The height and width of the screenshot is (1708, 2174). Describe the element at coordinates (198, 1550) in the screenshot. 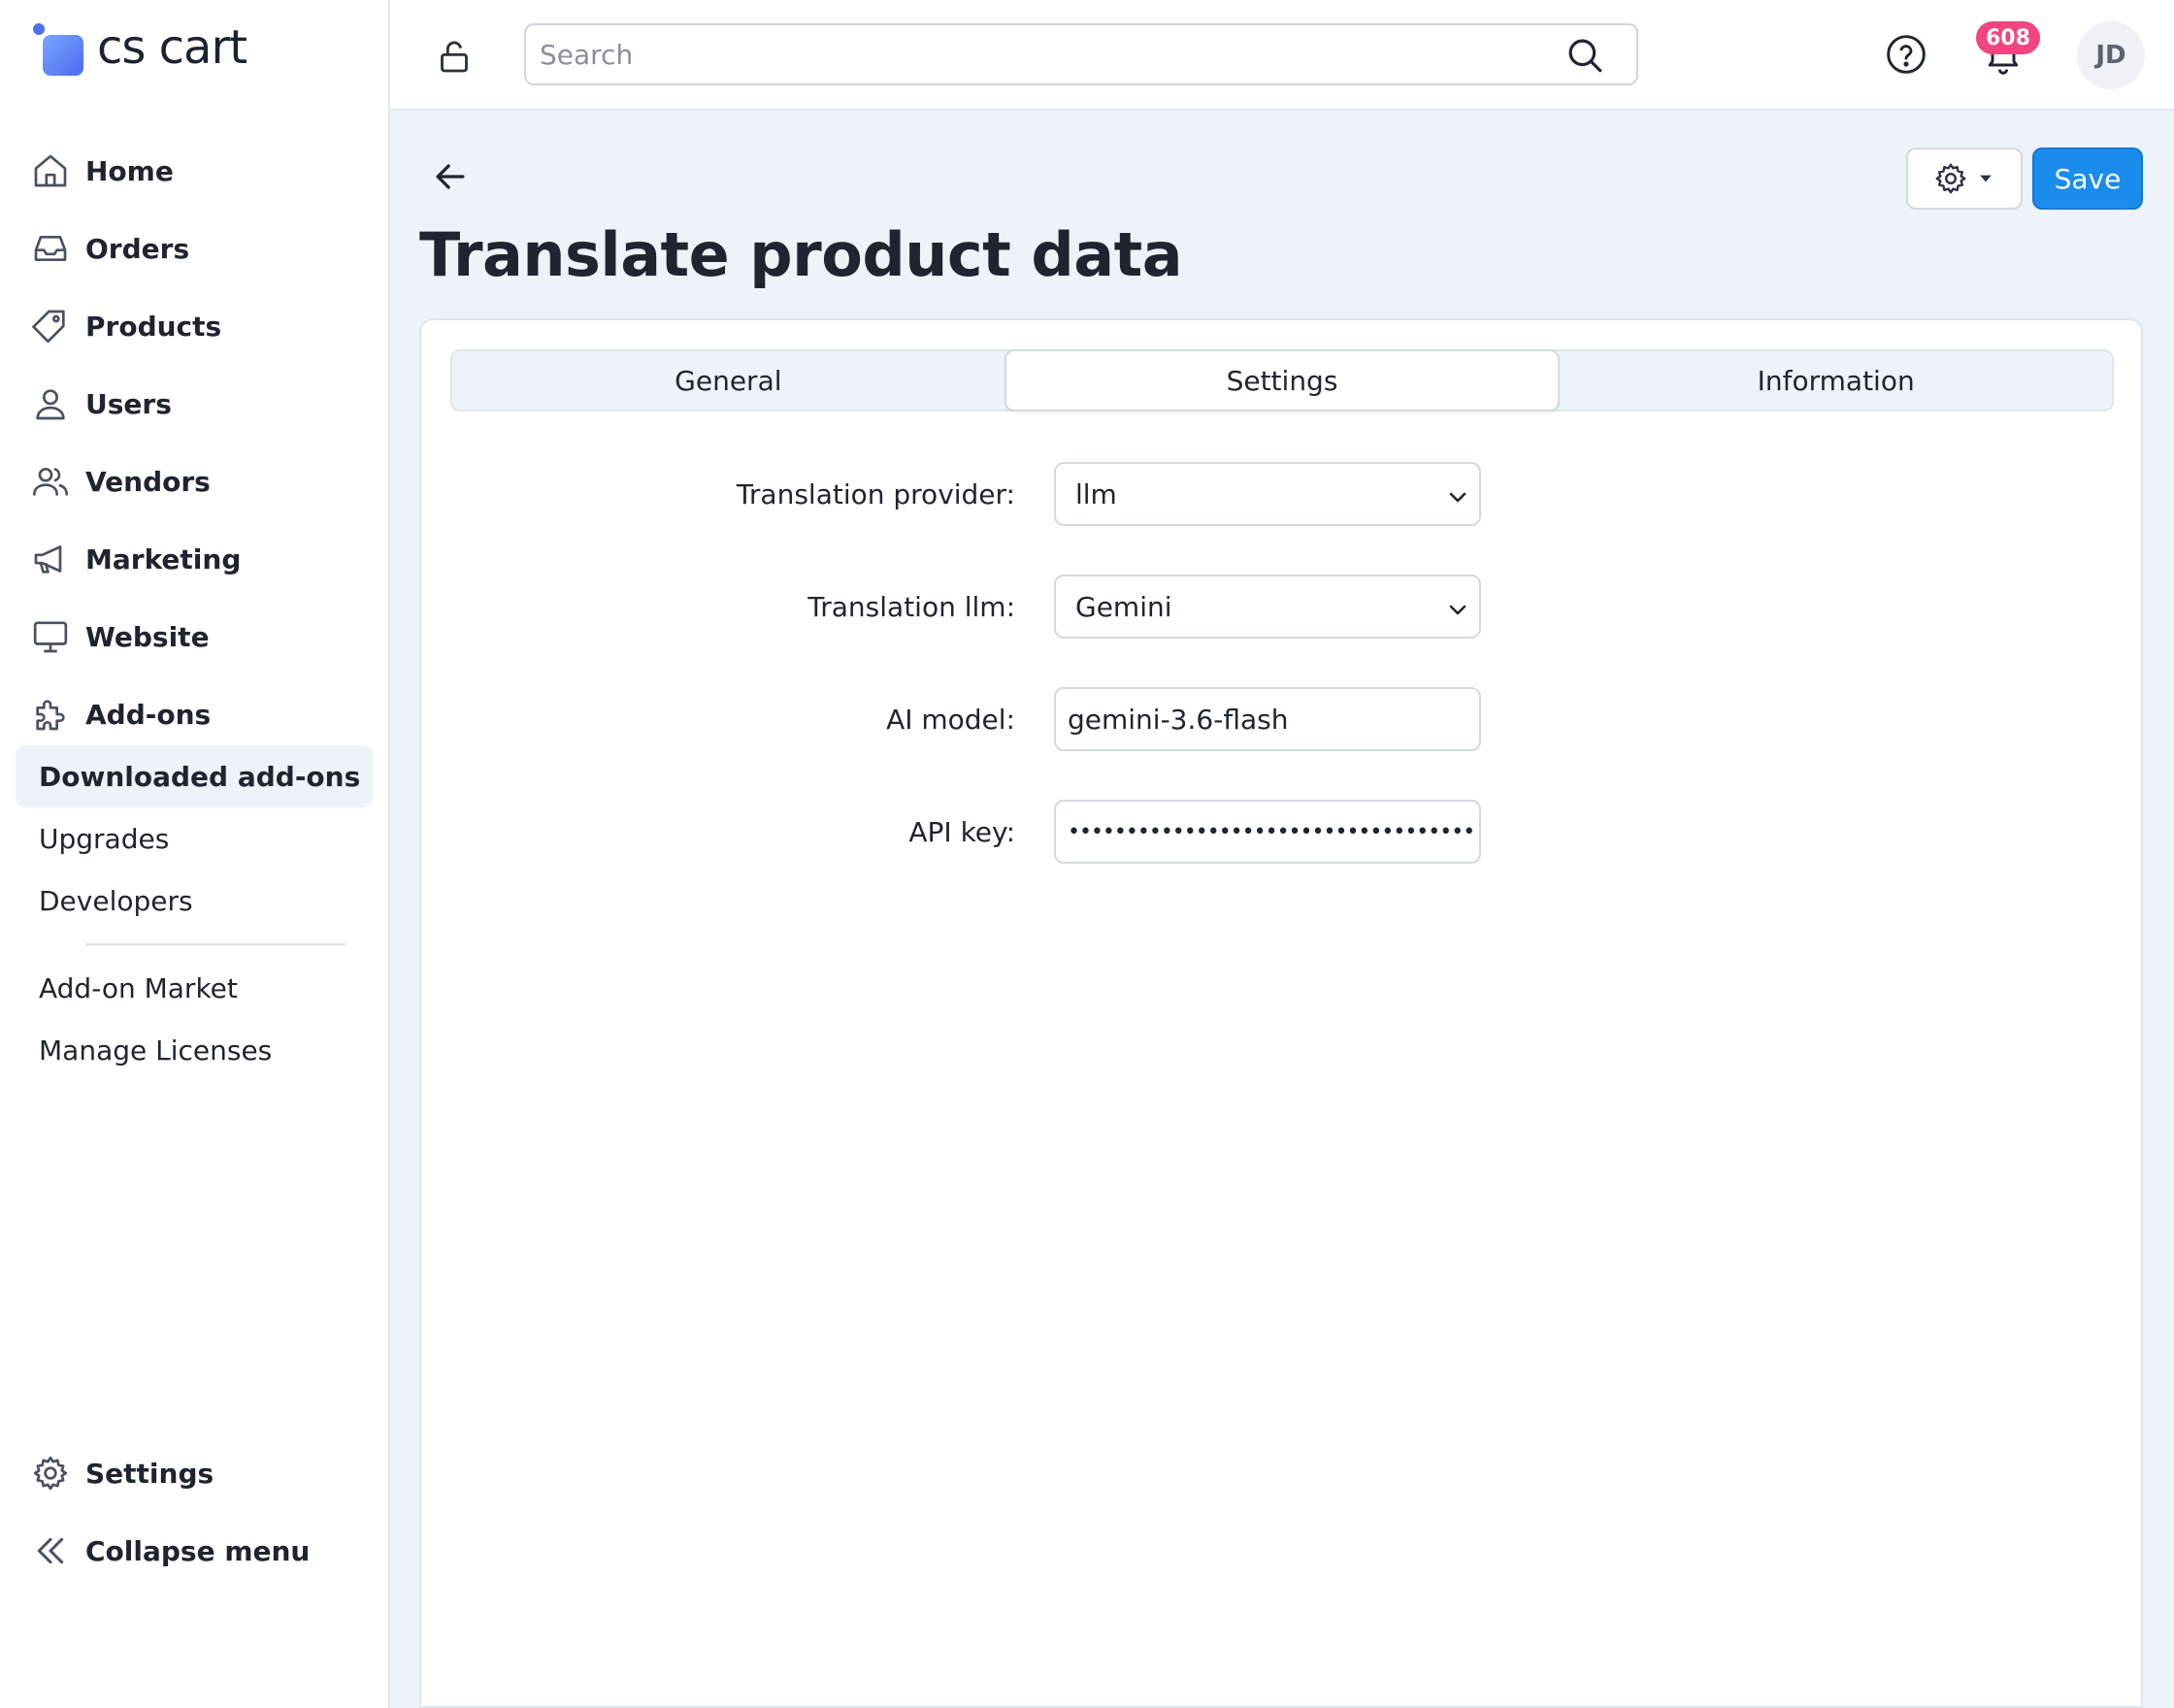

I see `collapse-menu-label: Collapse menu` at that location.